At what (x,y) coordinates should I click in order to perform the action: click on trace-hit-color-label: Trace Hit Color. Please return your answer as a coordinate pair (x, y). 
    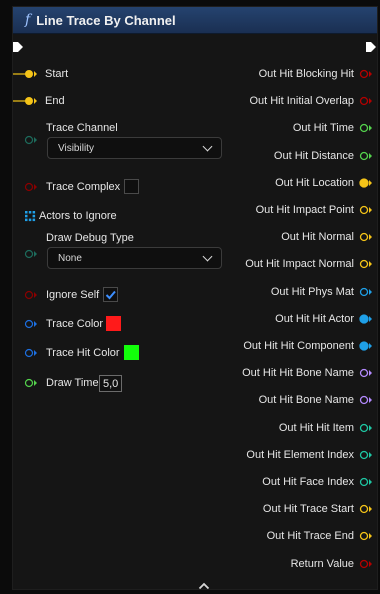
    Looking at the image, I should click on (83, 353).